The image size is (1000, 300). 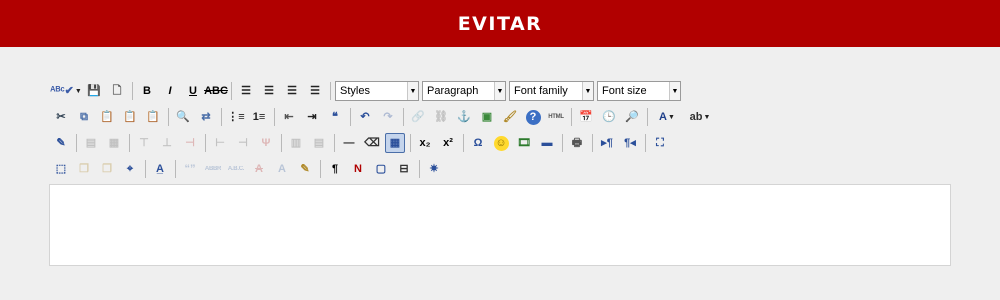 What do you see at coordinates (335, 169) in the screenshot?
I see `visual-chars-icon: ¶` at bounding box center [335, 169].